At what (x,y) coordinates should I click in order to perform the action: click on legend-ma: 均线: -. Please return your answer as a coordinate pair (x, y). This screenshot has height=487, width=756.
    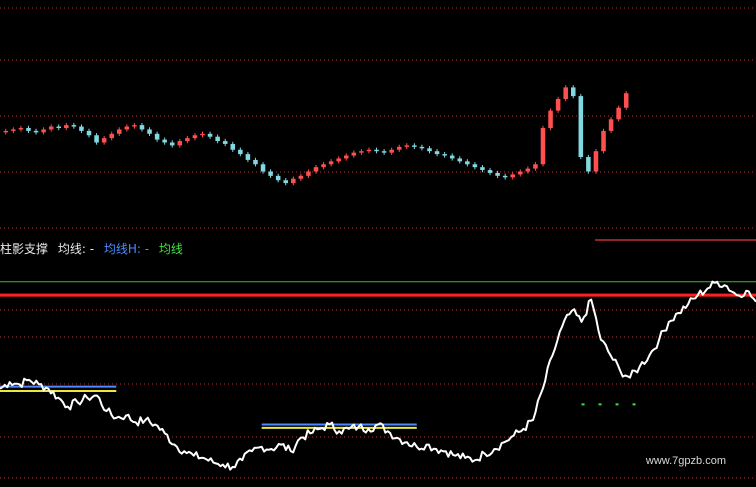
    Looking at the image, I should click on (76, 249).